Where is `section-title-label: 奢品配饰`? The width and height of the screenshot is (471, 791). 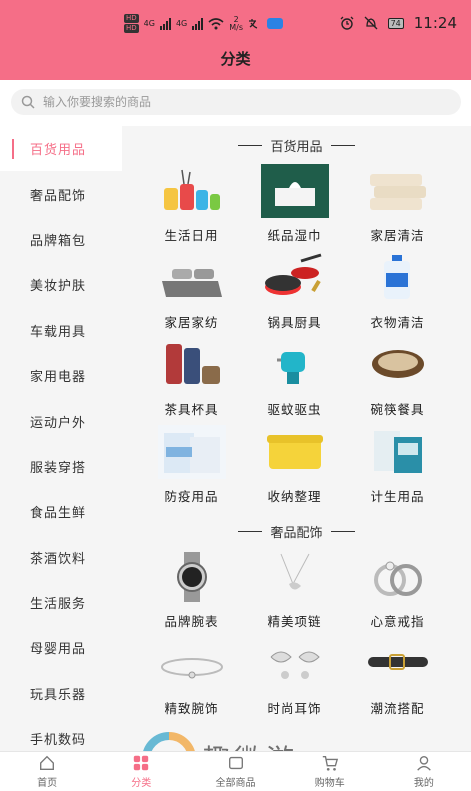
section-title-label: 奢品配饰 is located at coordinates (296, 533).